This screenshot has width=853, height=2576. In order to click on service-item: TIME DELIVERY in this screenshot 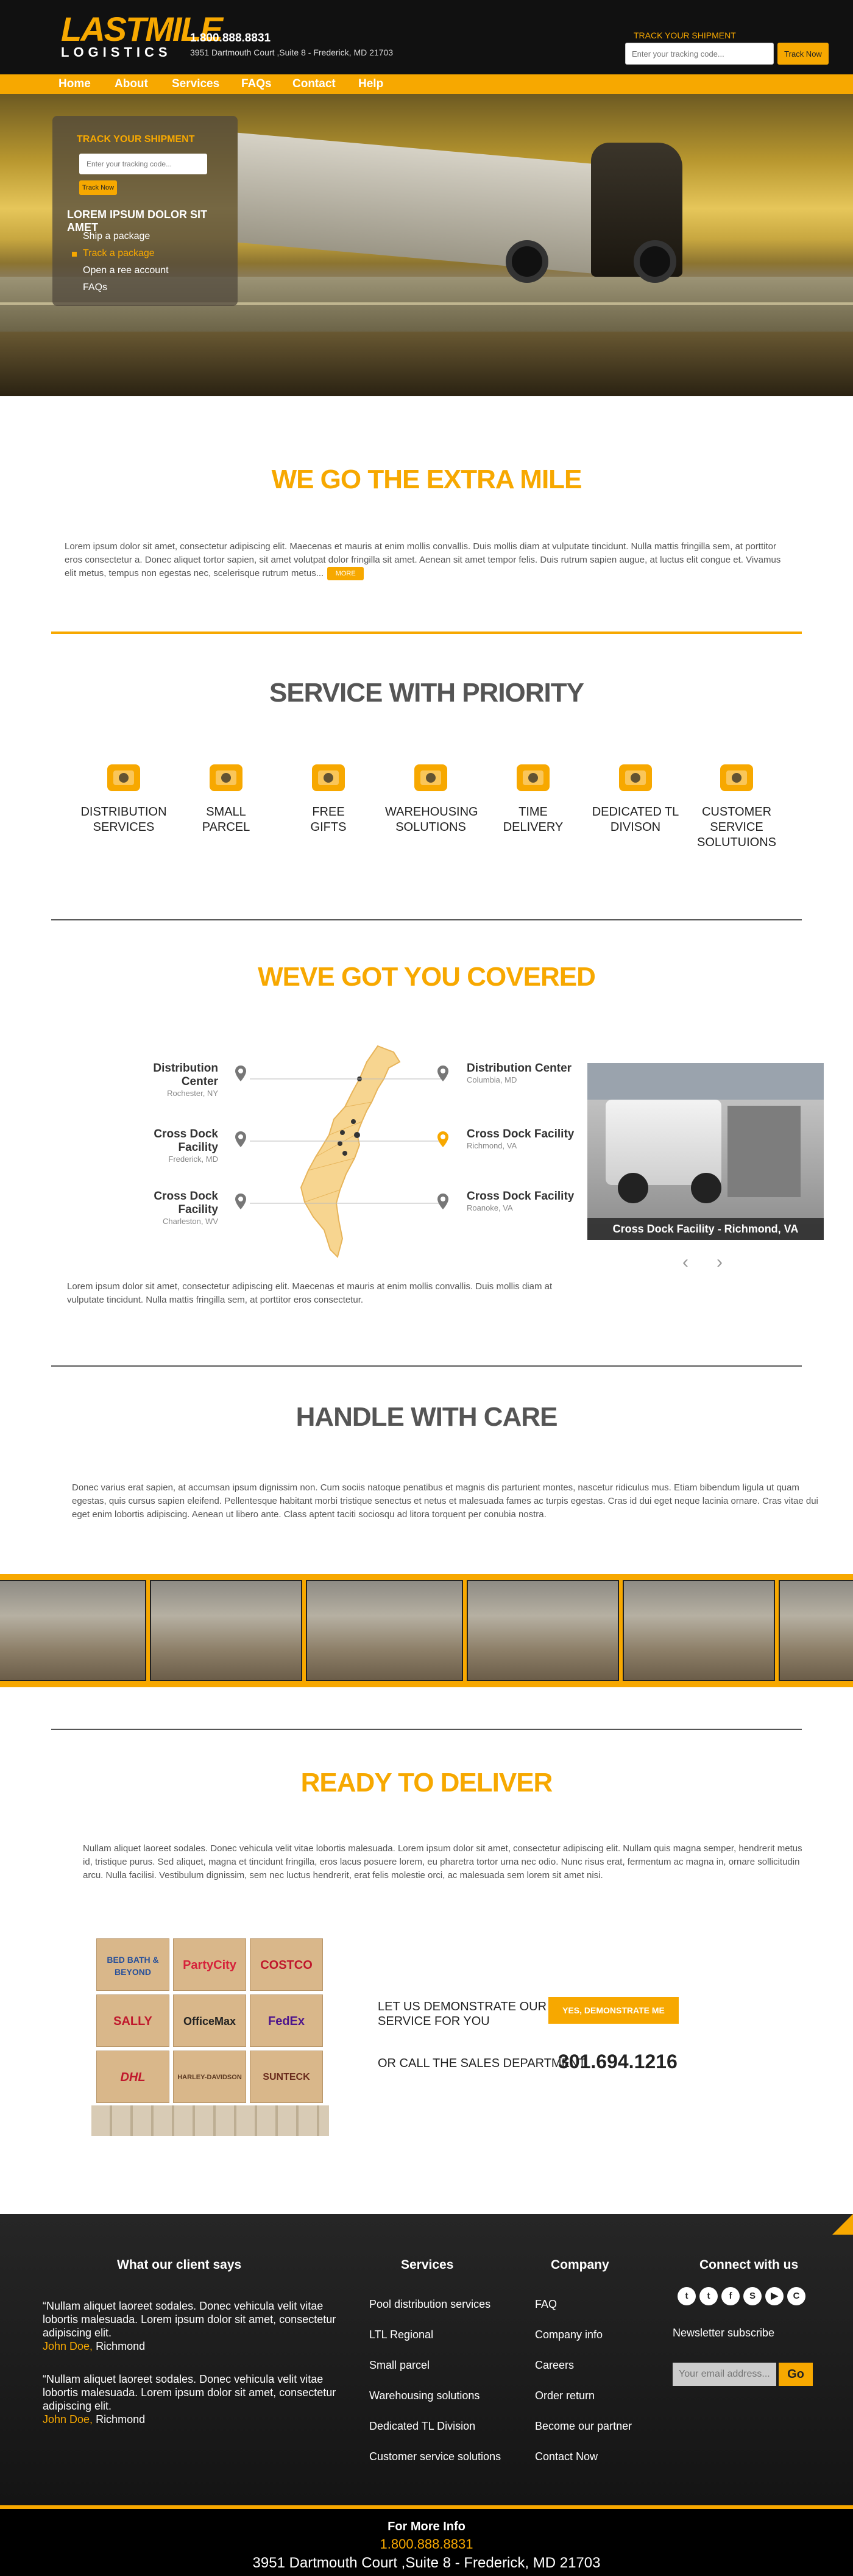, I will do `click(533, 795)`.